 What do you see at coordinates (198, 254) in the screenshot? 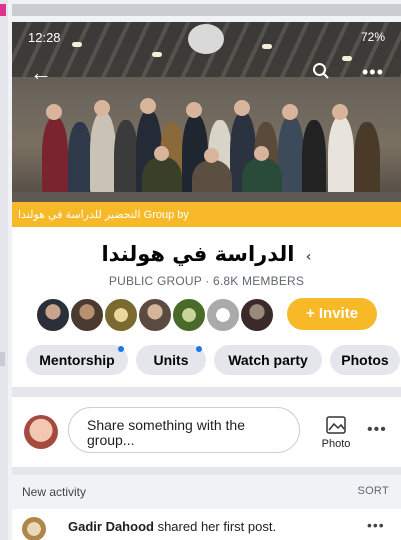
I see `group-name-text: الدراسة في هولندا` at bounding box center [198, 254].